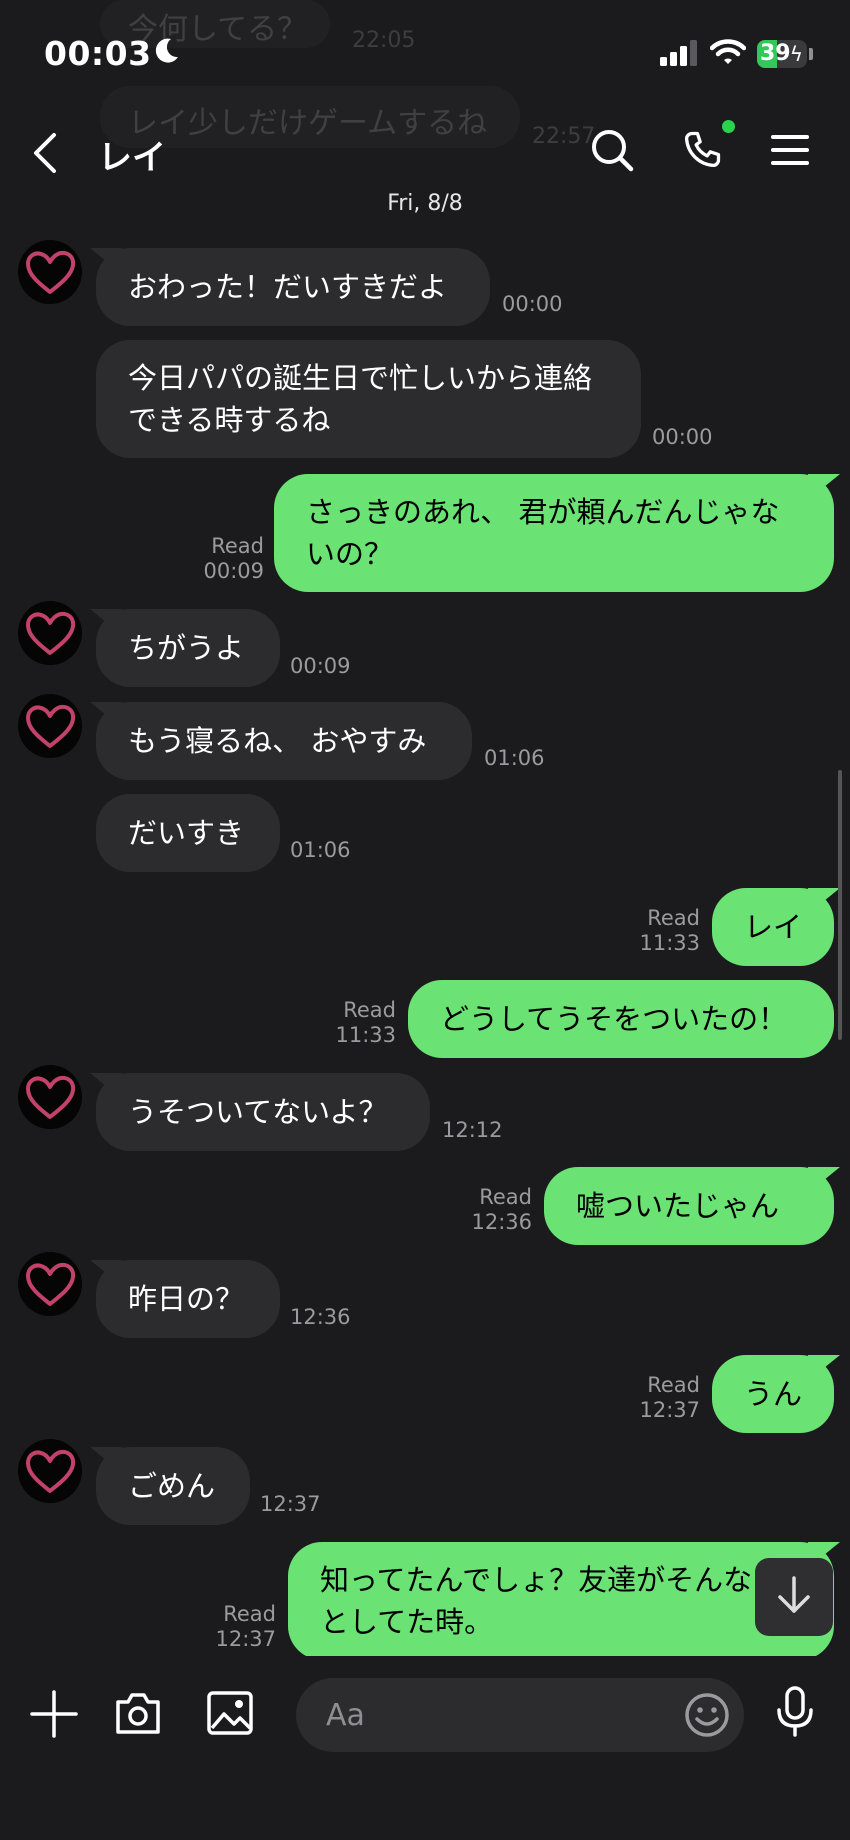 The image size is (850, 1840). I want to click on search-icon, so click(612, 152).